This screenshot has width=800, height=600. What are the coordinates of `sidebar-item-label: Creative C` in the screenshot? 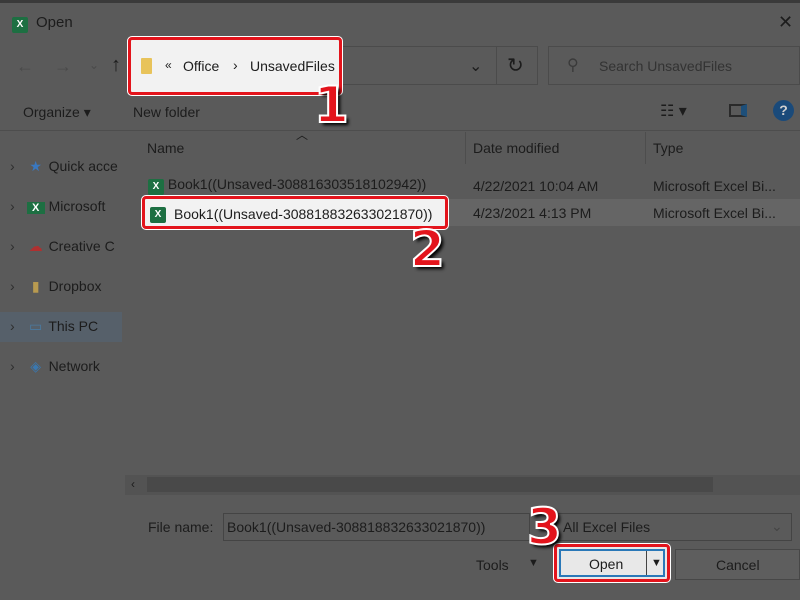 It's located at (81, 246).